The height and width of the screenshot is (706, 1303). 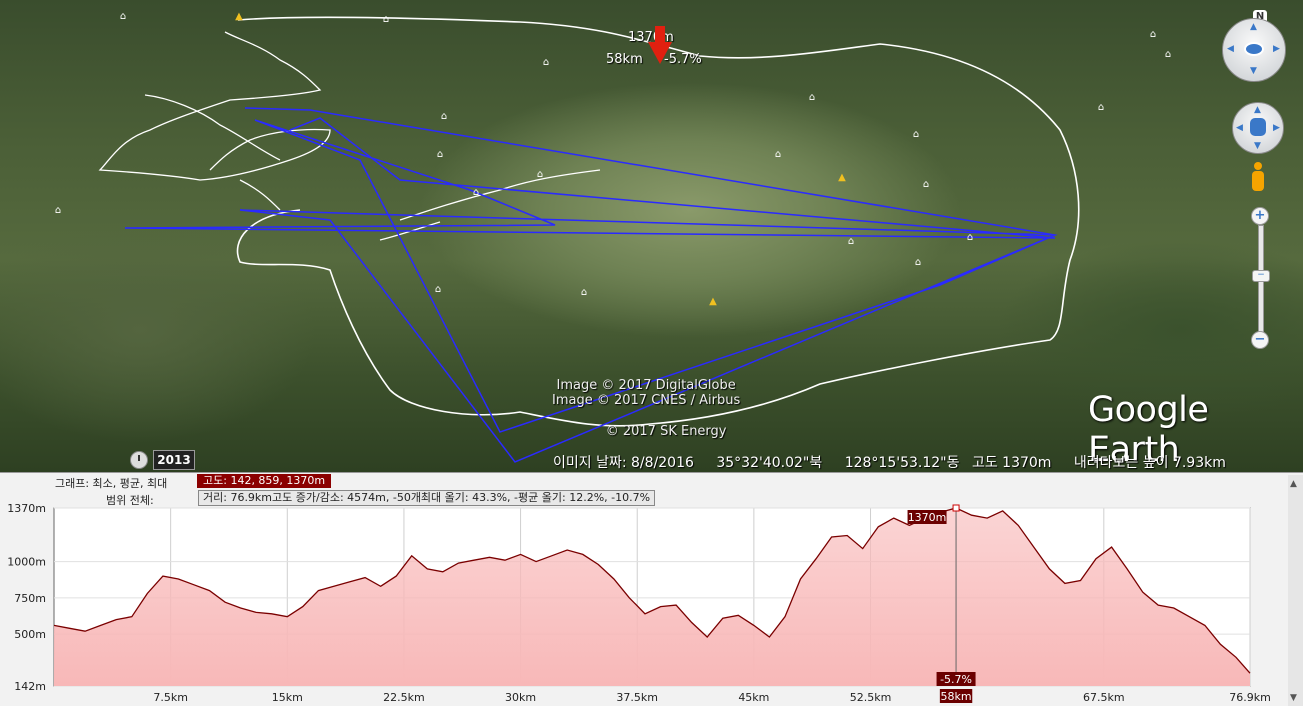 I want to click on position-marker-icon, so click(x=660, y=45).